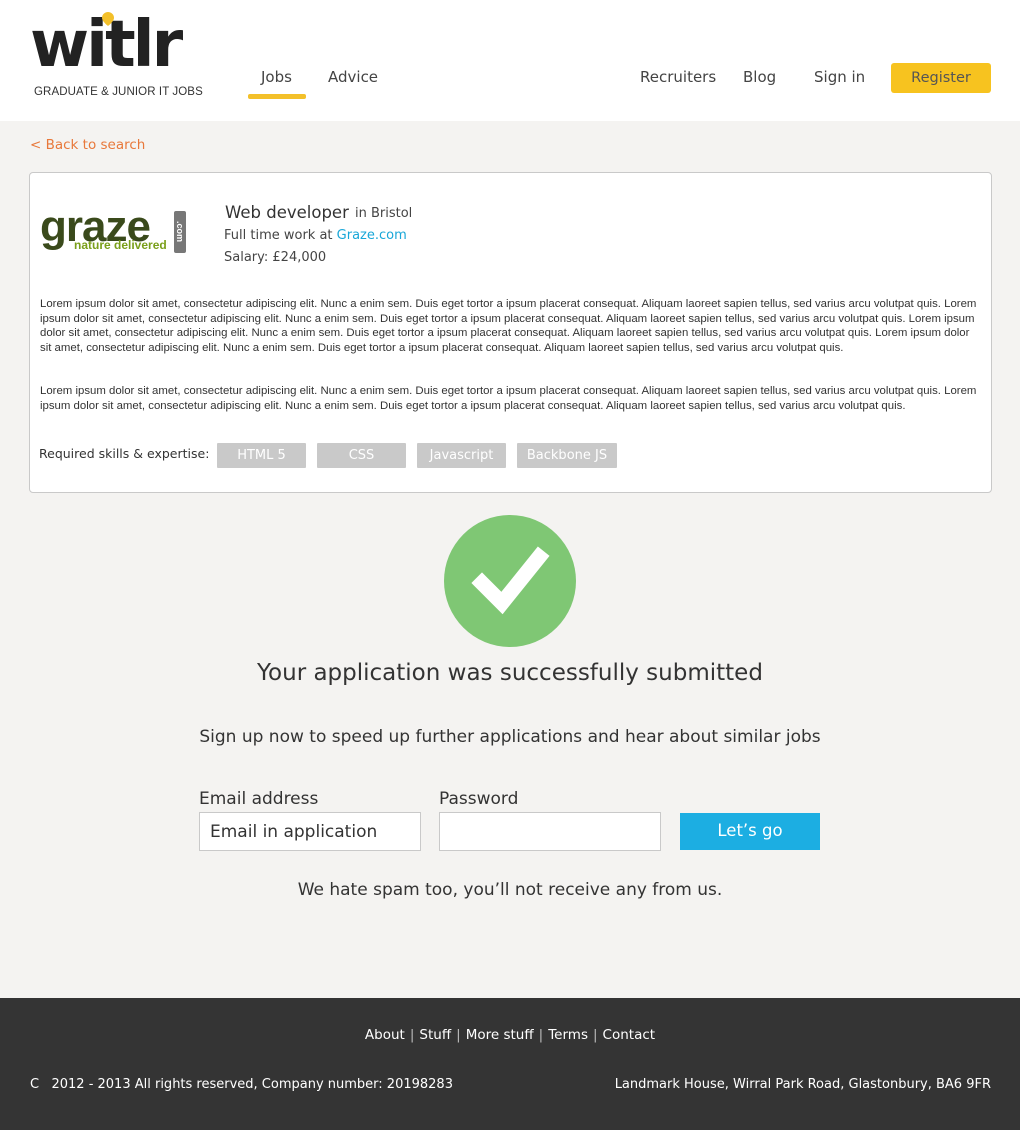 Image resolution: width=1020 pixels, height=1130 pixels. I want to click on job-type-prefix: Full time work at, so click(278, 235).